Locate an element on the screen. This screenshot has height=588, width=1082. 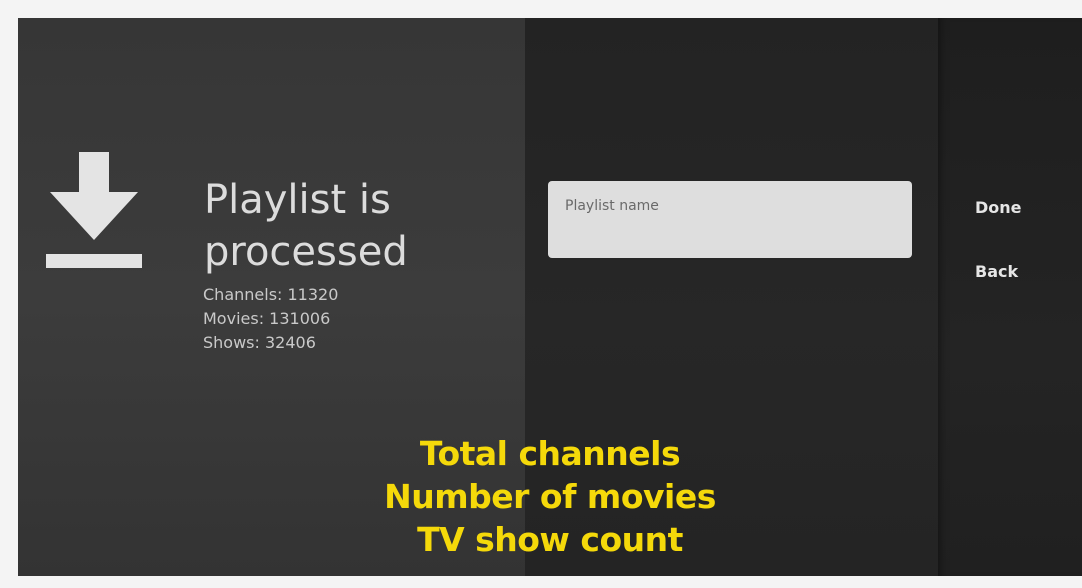
title-line-2: processed is located at coordinates (306, 252).